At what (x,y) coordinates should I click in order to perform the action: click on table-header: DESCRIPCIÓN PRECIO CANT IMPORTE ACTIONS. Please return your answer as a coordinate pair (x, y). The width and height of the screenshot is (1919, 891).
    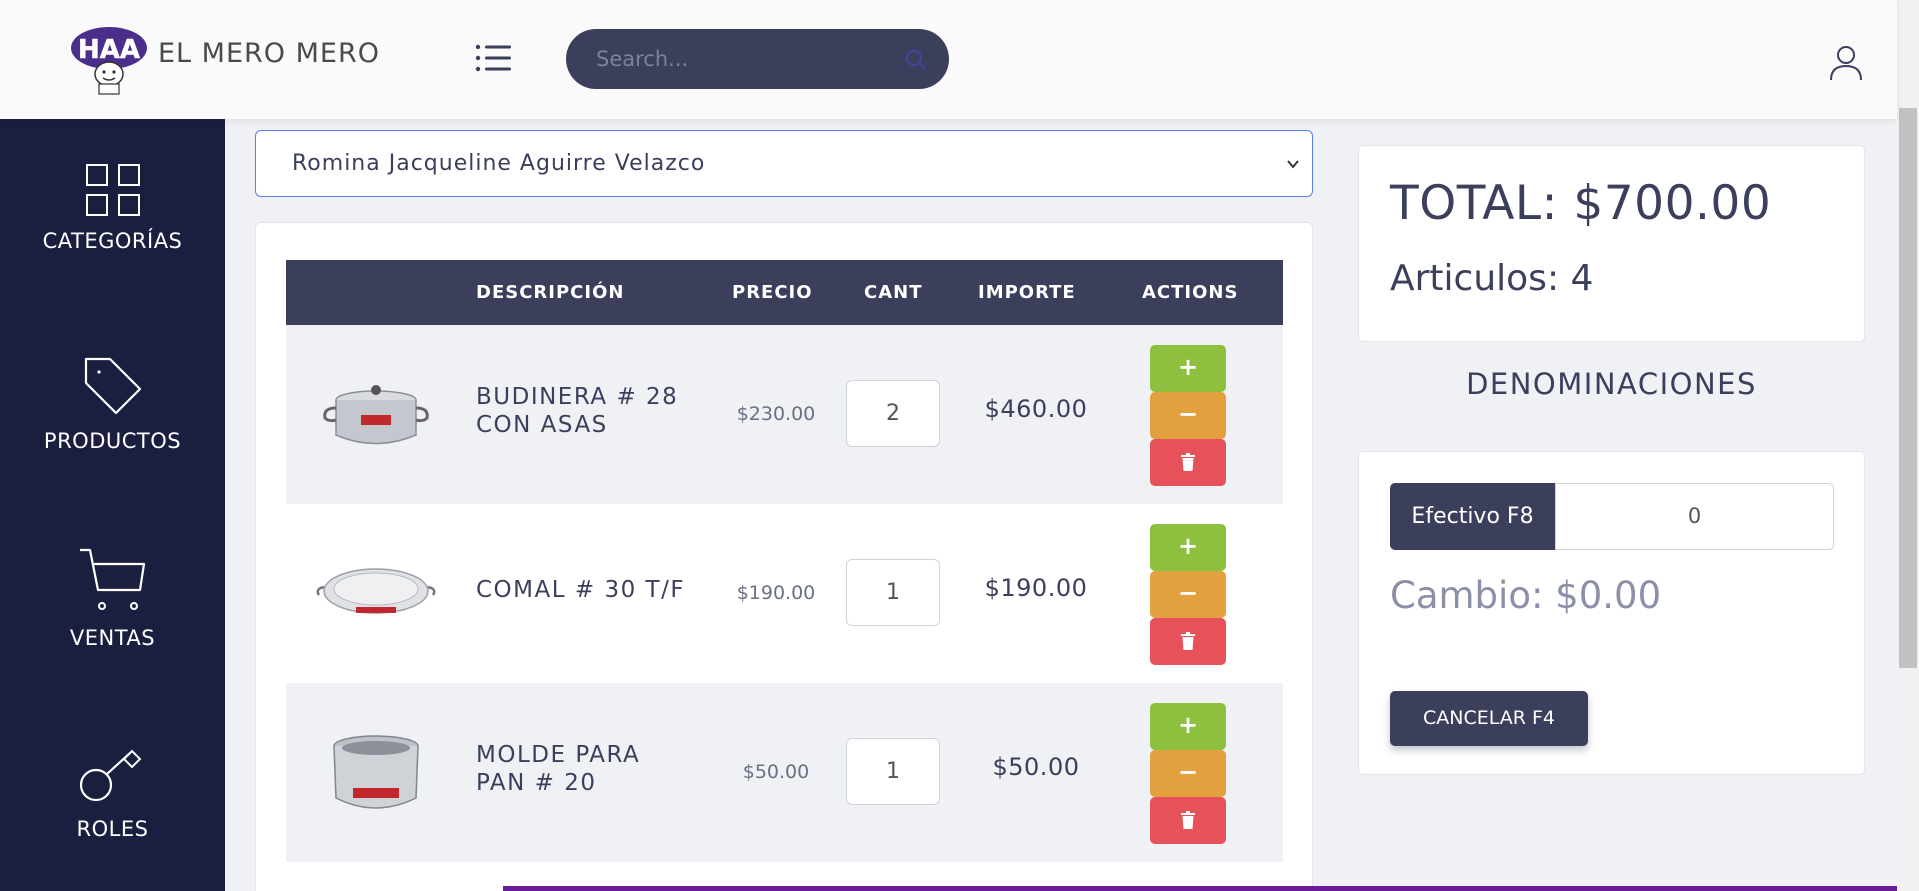
    Looking at the image, I should click on (784, 292).